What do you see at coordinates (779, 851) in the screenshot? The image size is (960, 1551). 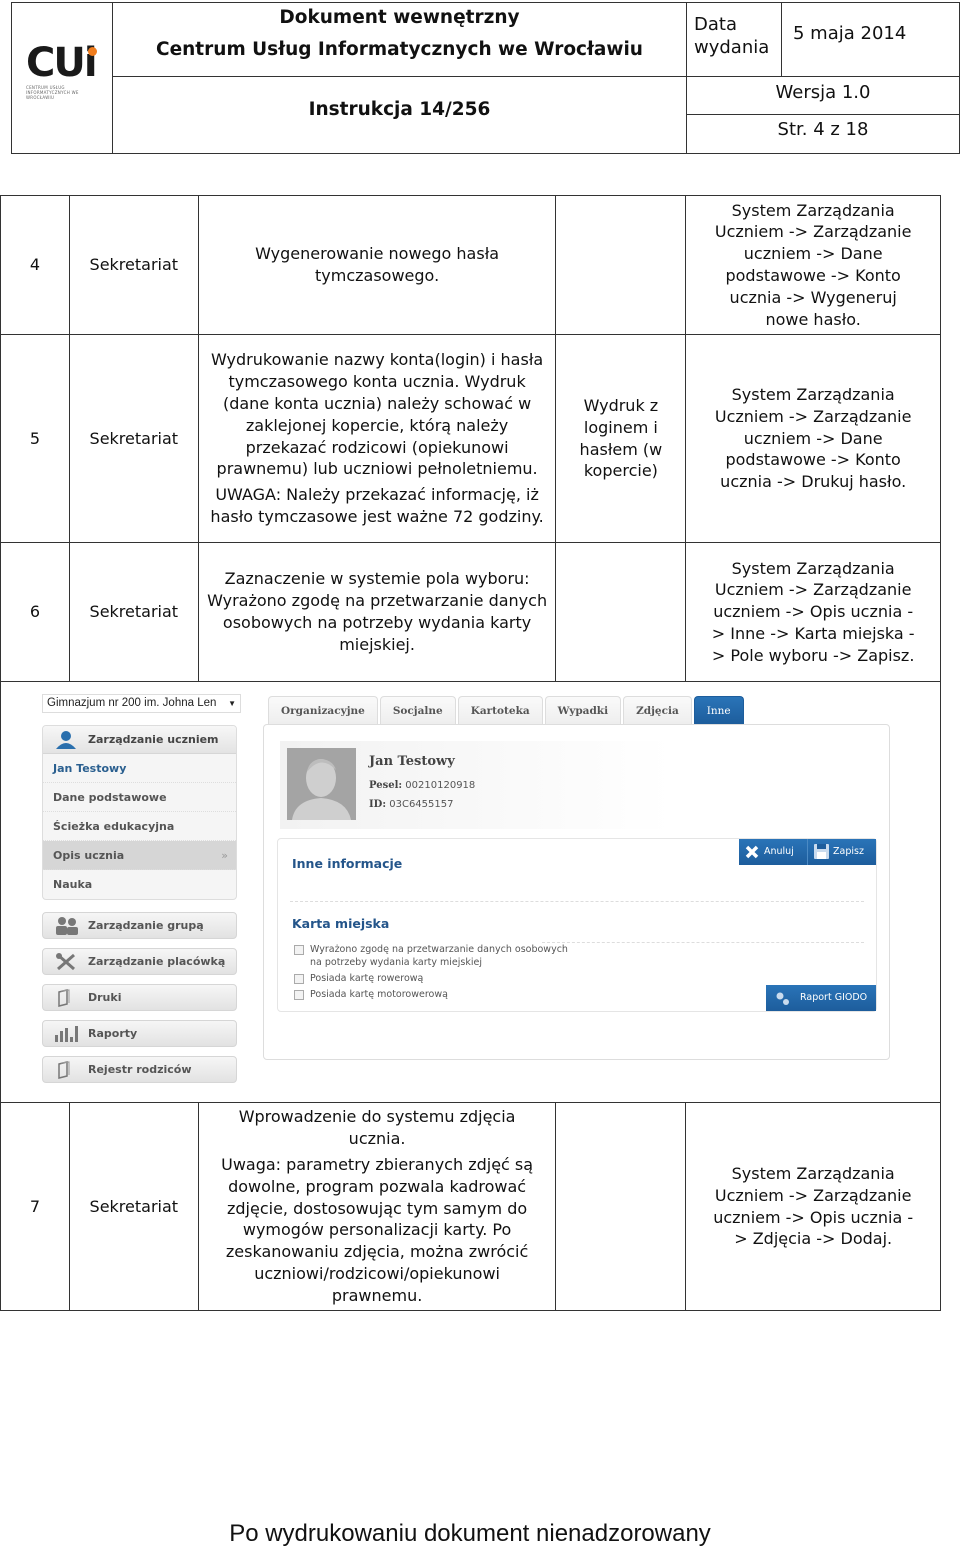 I see `cancel-label: Anuluj` at bounding box center [779, 851].